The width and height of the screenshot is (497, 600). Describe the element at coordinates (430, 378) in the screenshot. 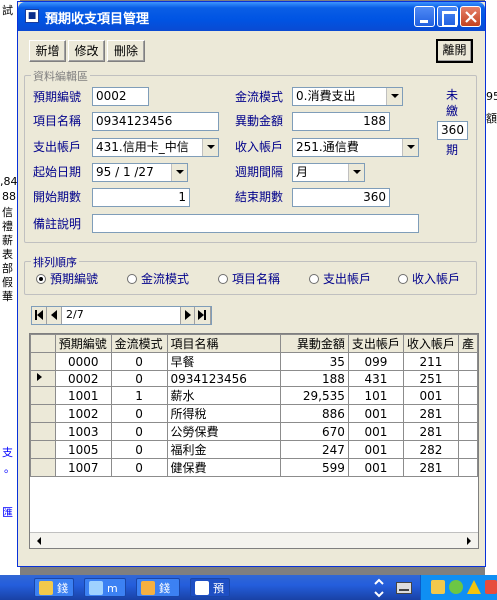

I see `table-cell: 251` at that location.